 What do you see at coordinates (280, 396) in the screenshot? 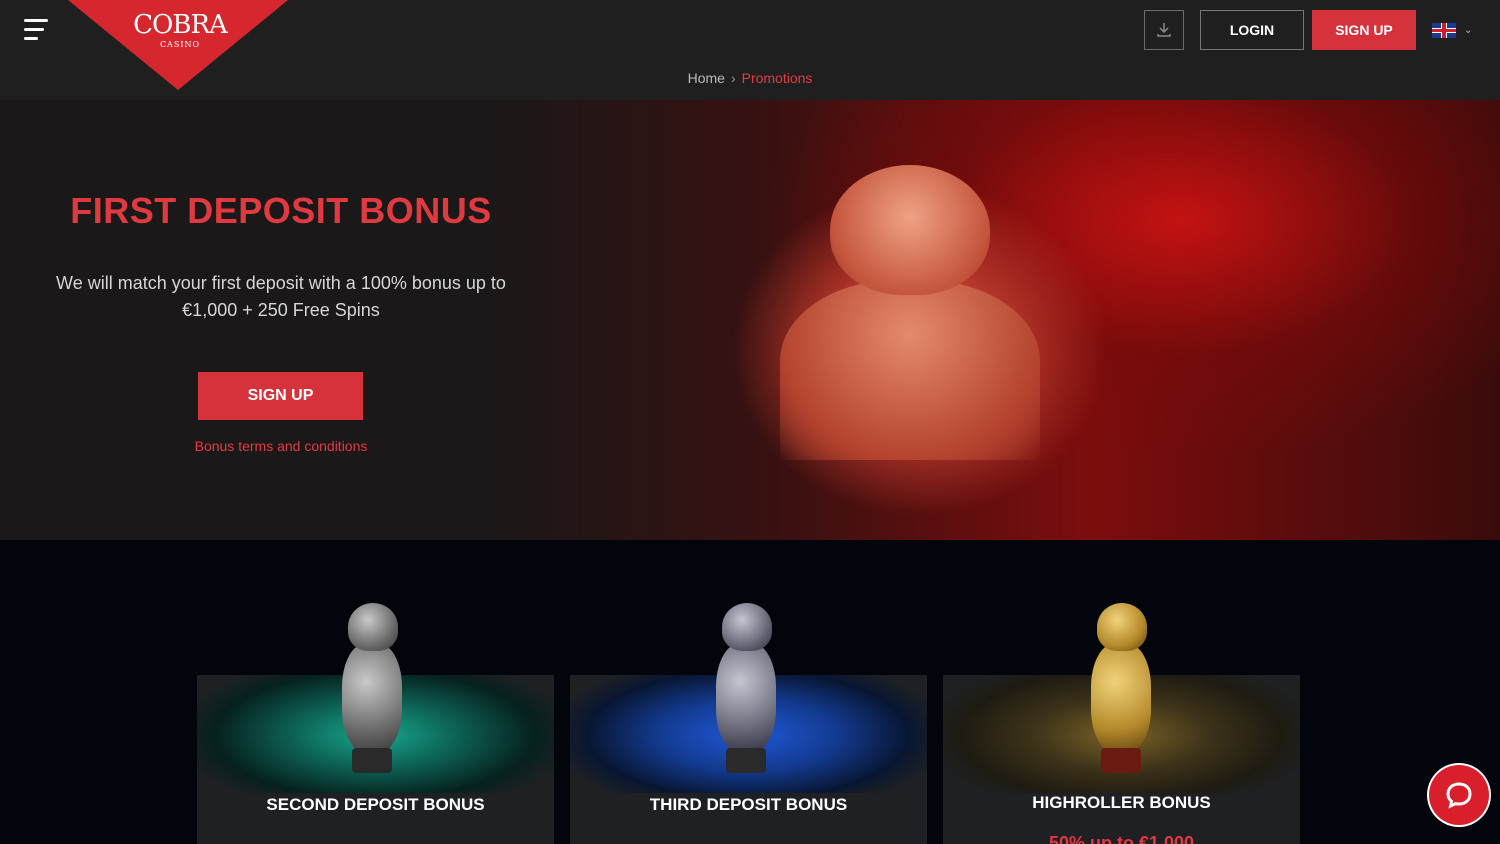
I see `hero-signup-button: SIGN UP` at bounding box center [280, 396].